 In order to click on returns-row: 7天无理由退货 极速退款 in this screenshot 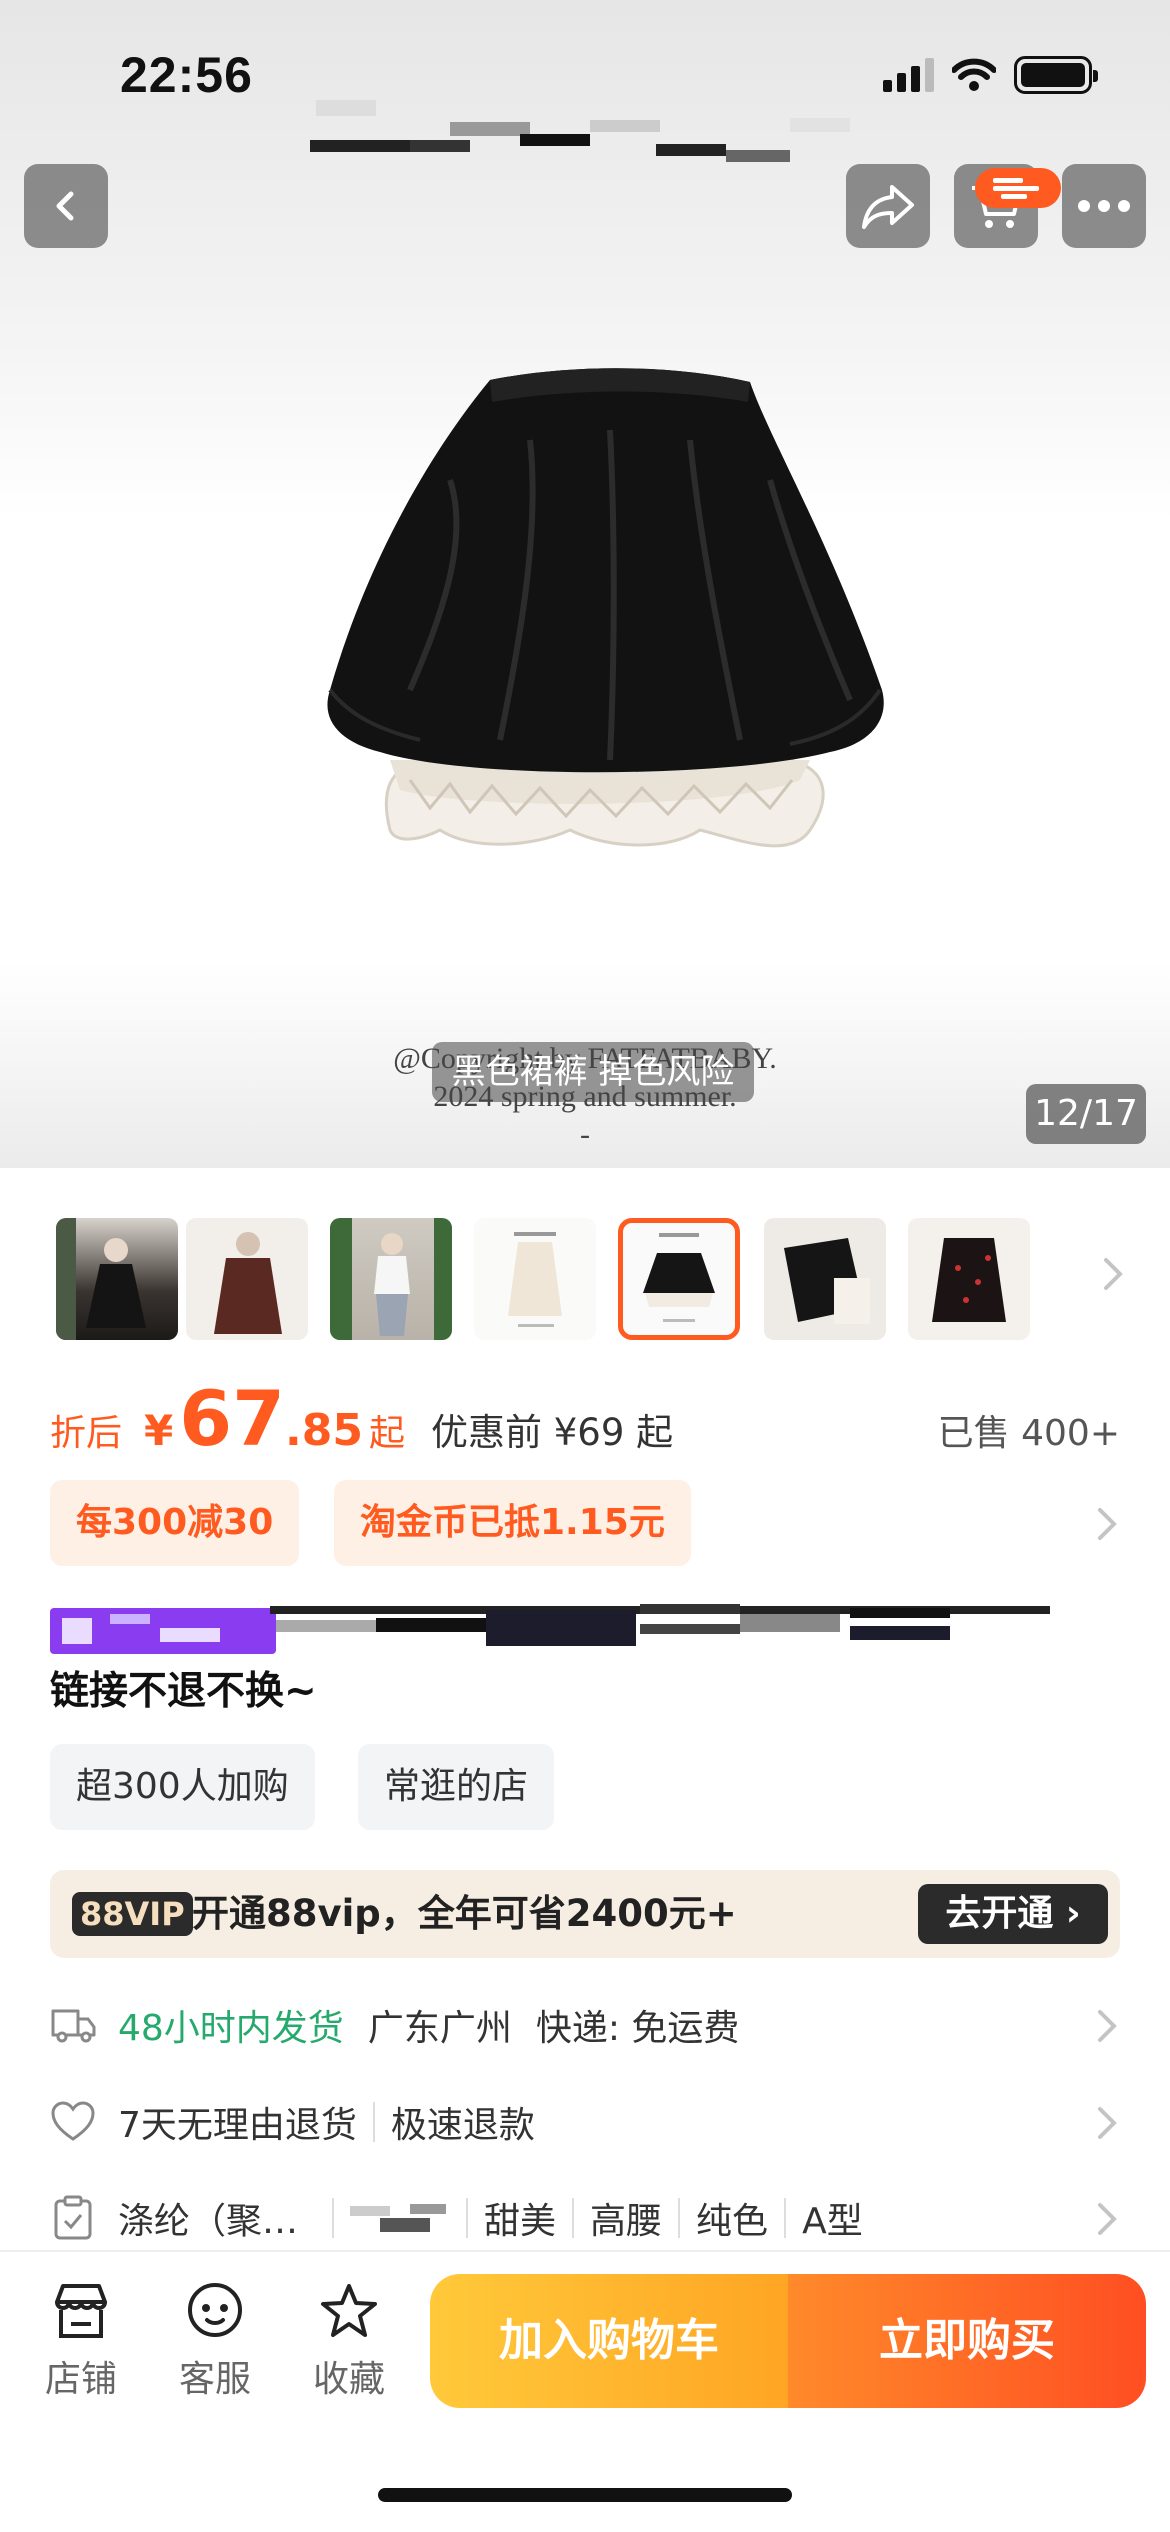, I will do `click(585, 2122)`.